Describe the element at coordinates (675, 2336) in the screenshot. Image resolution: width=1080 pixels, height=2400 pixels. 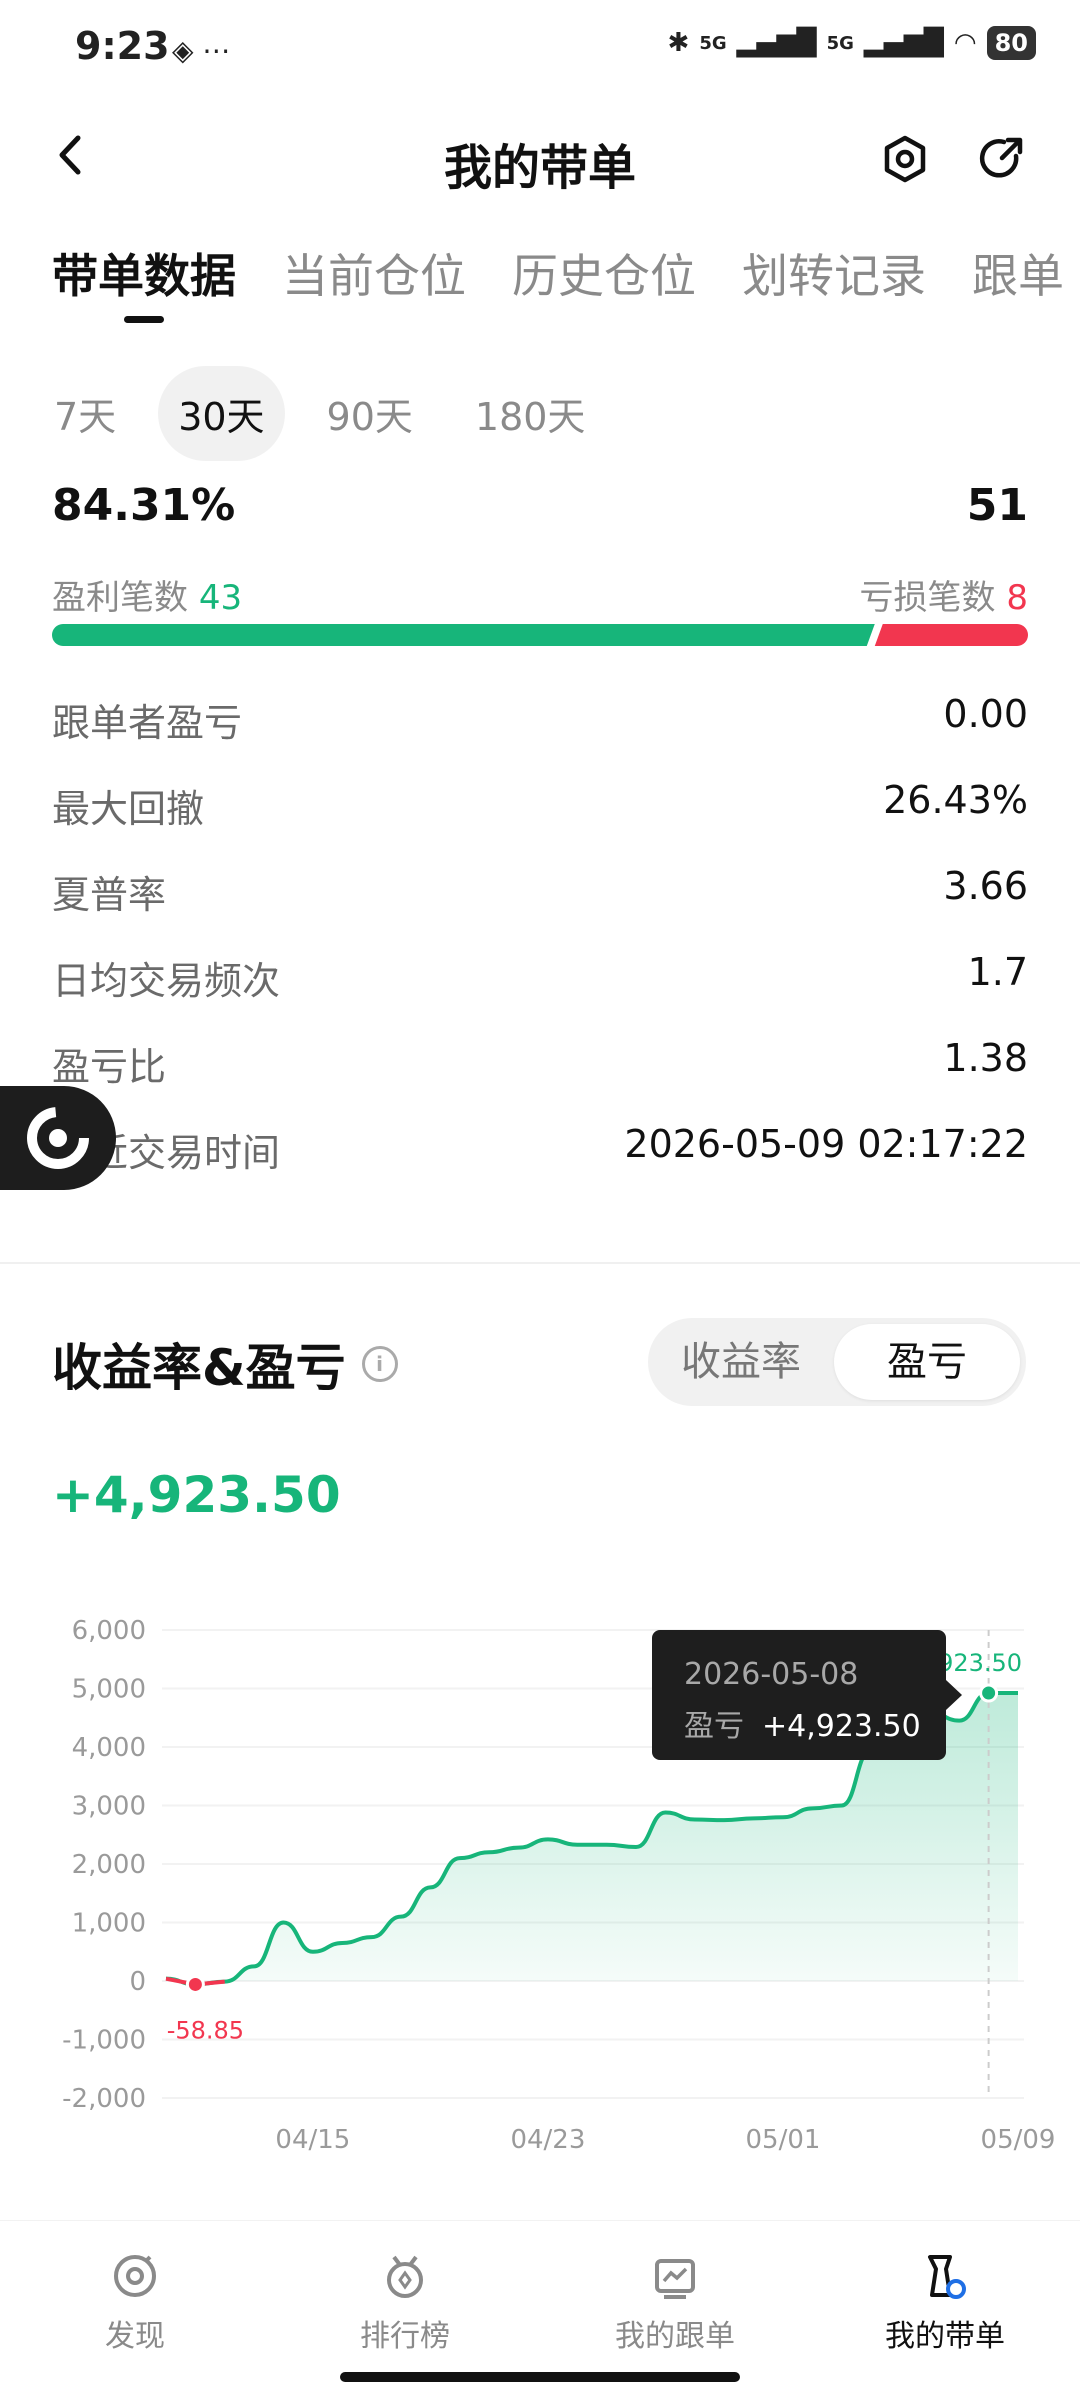
I see `nav-label-my-copy: 我的跟单` at that location.